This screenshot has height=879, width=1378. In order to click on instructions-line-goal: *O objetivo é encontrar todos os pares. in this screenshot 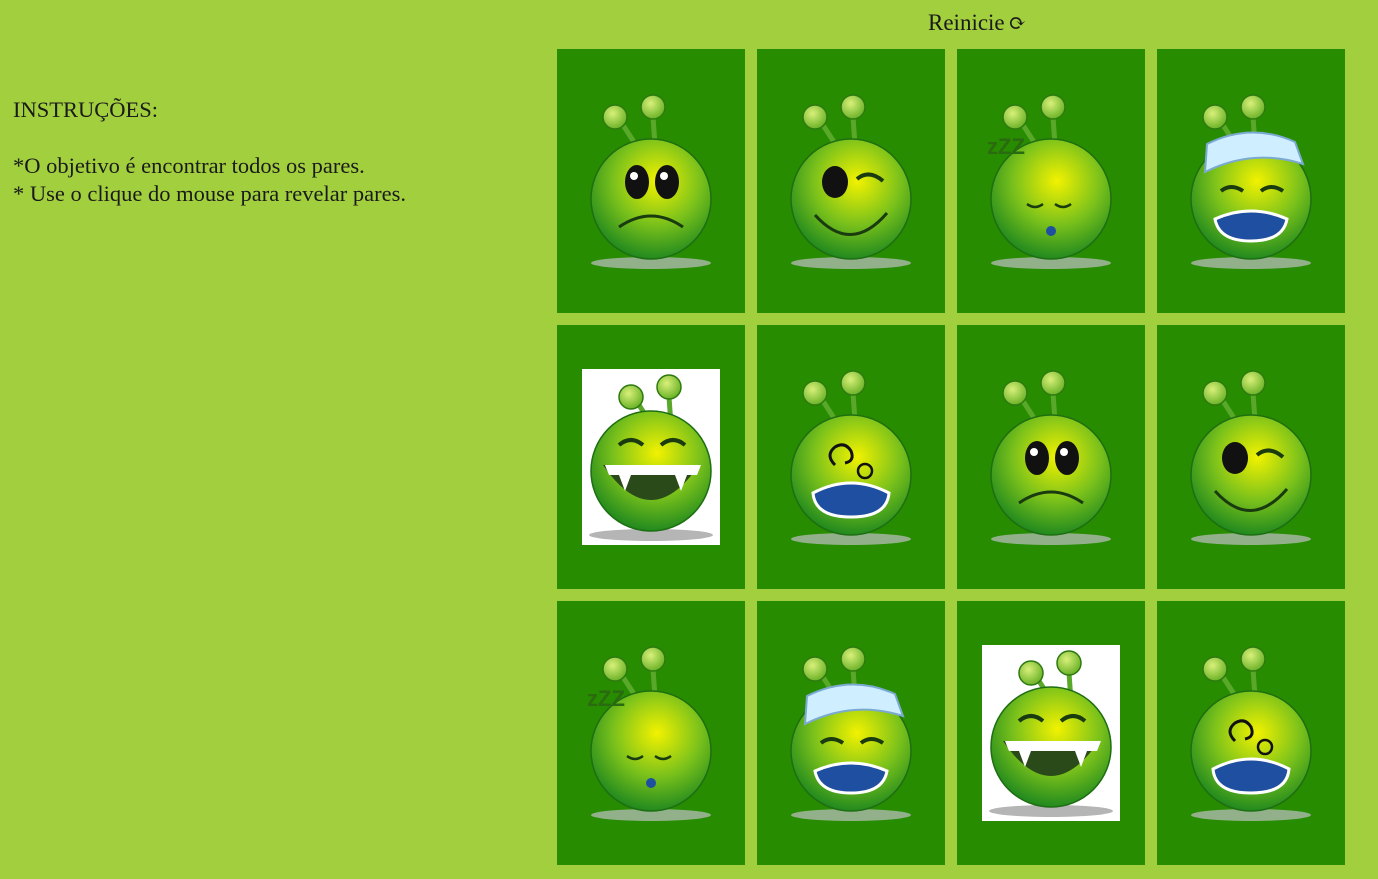, I will do `click(189, 165)`.